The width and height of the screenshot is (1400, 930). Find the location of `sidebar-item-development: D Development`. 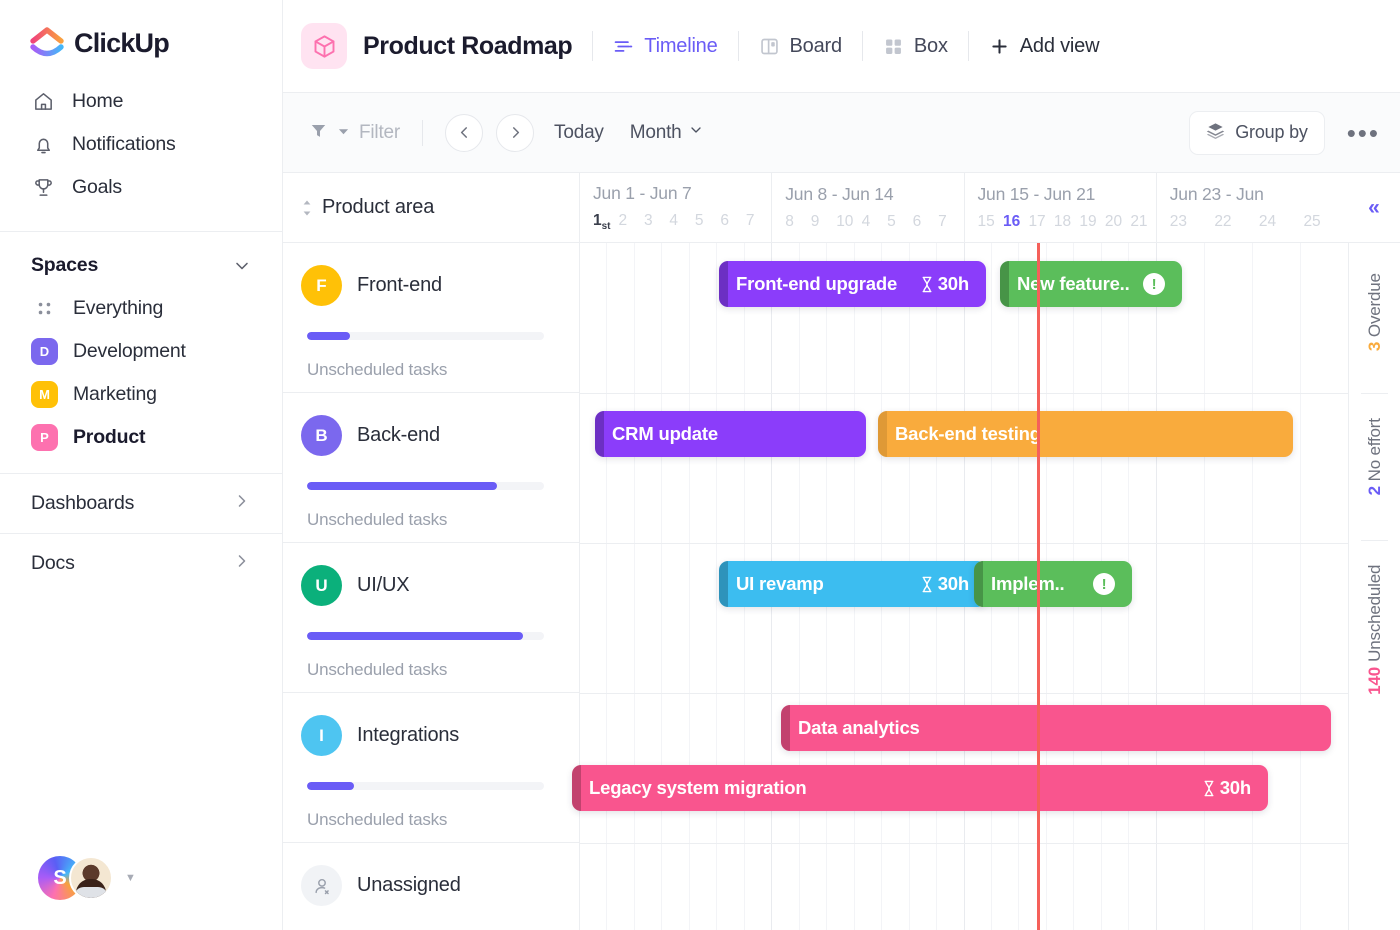

sidebar-item-development: D Development is located at coordinates (141, 351).